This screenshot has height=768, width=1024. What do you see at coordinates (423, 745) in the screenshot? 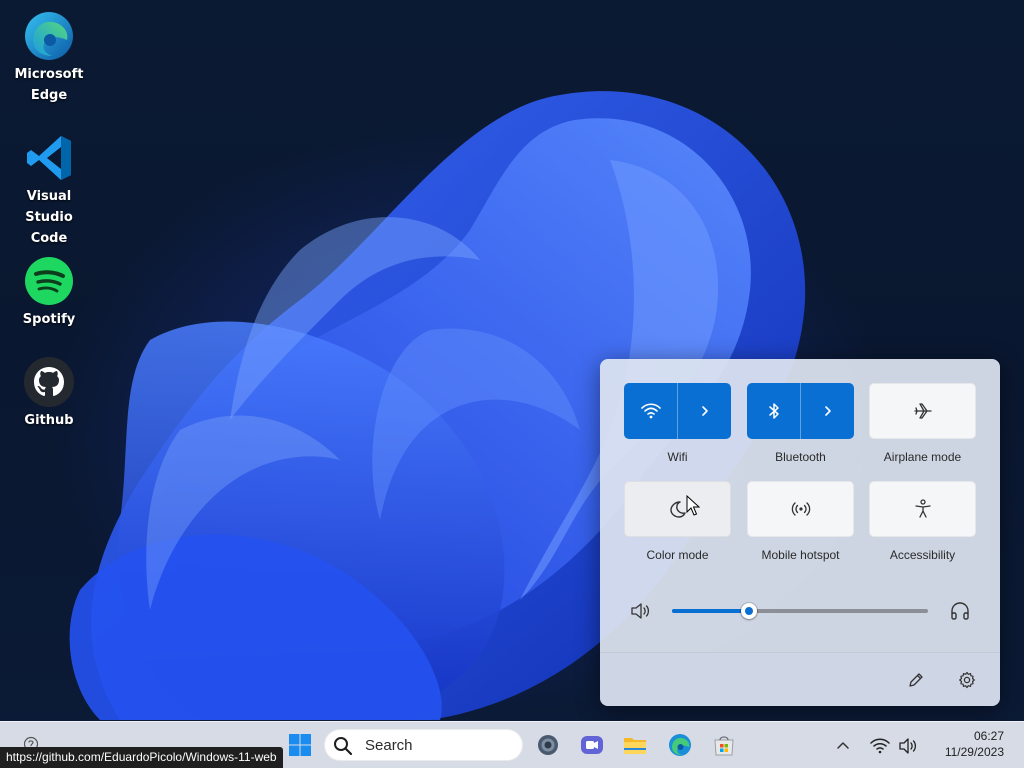
I see `taskbar-search-box: Search` at bounding box center [423, 745].